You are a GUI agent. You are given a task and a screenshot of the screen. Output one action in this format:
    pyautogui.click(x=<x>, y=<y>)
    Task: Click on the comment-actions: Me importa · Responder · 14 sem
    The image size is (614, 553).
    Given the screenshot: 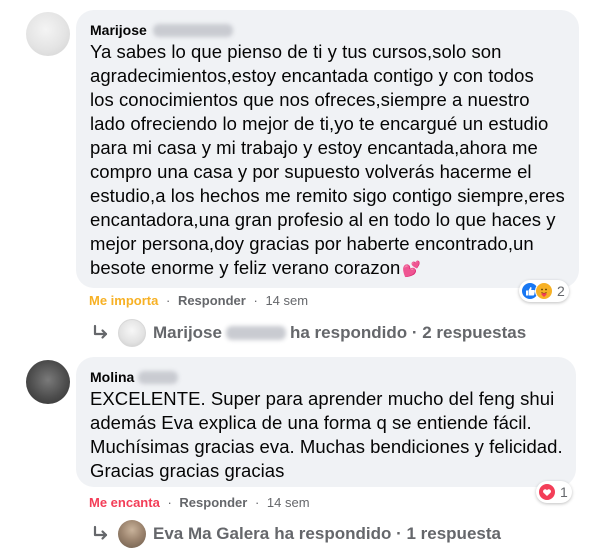 What is the action you would take?
    pyautogui.click(x=198, y=300)
    